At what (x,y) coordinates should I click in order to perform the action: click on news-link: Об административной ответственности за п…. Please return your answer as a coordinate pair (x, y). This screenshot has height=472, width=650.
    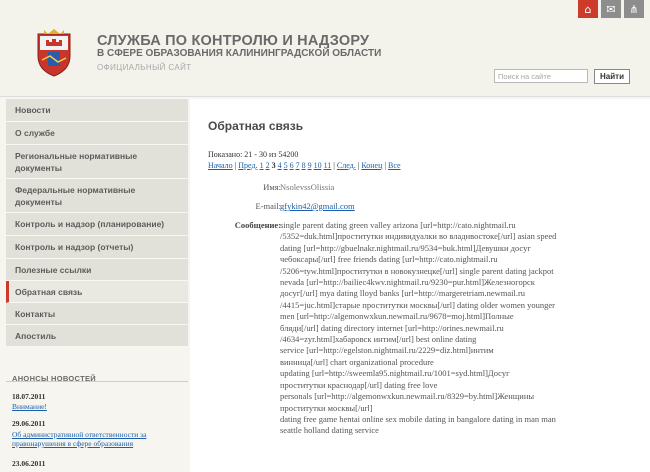
    Looking at the image, I should click on (92, 439).